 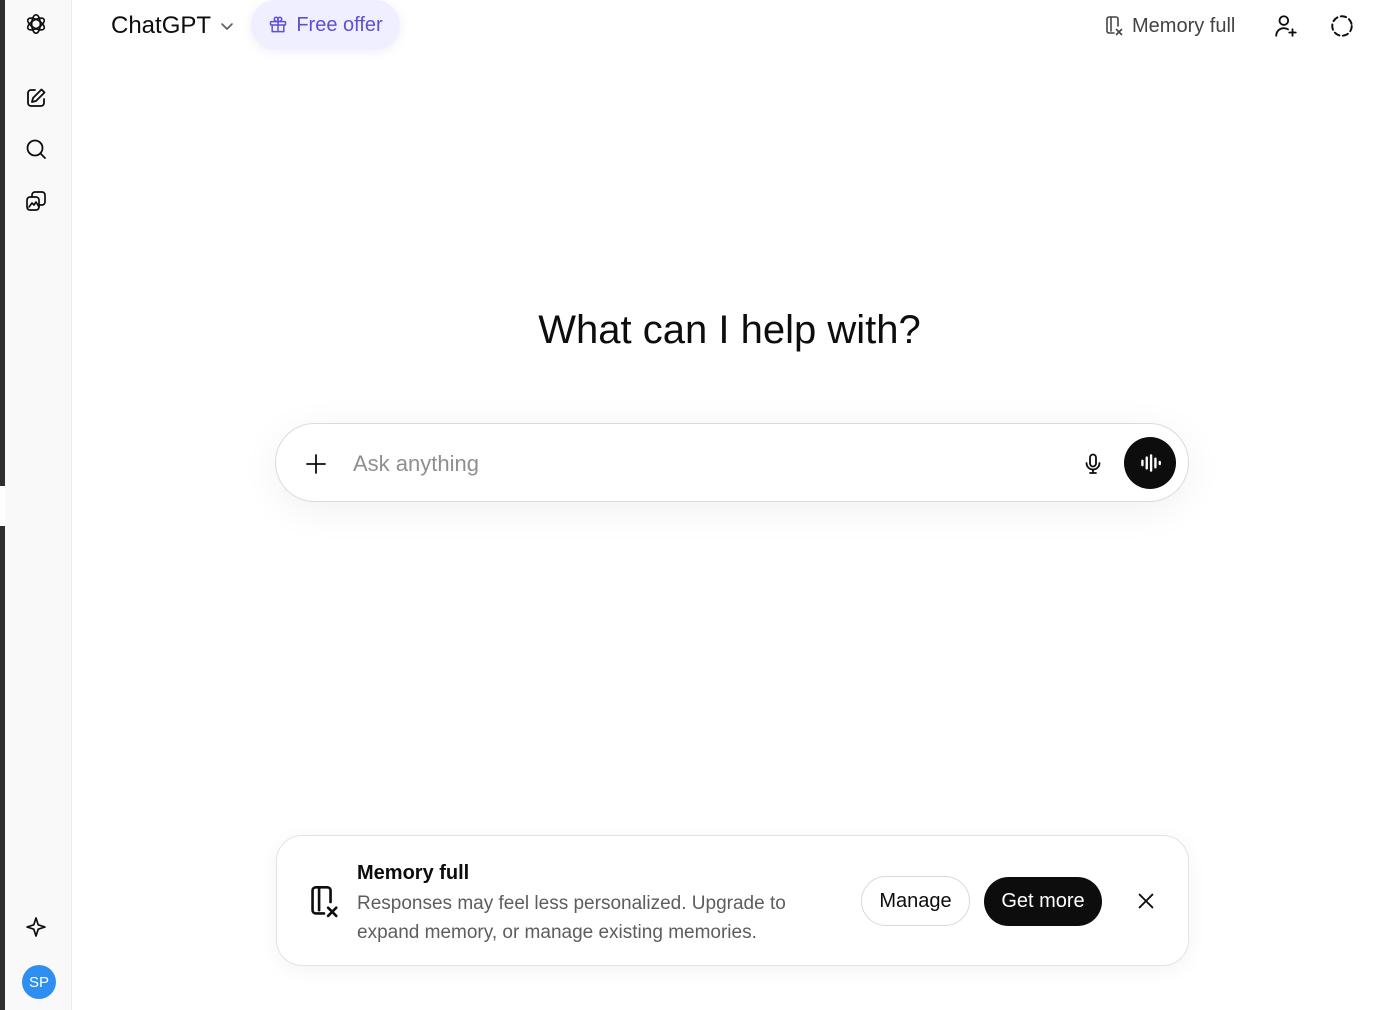 What do you see at coordinates (36, 201) in the screenshot?
I see `library-icon` at bounding box center [36, 201].